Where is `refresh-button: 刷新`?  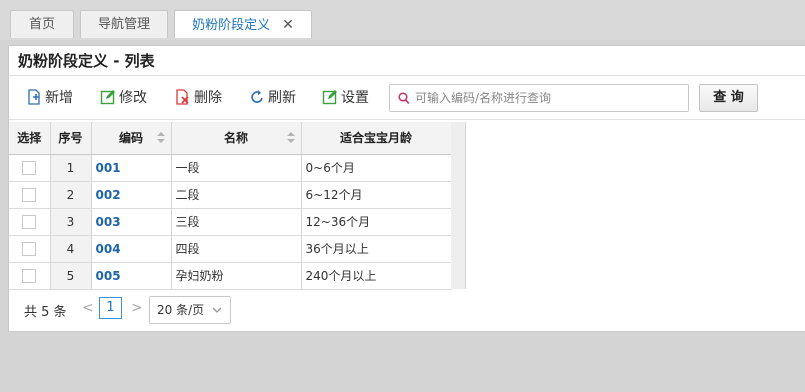 refresh-button: 刷新 is located at coordinates (272, 98).